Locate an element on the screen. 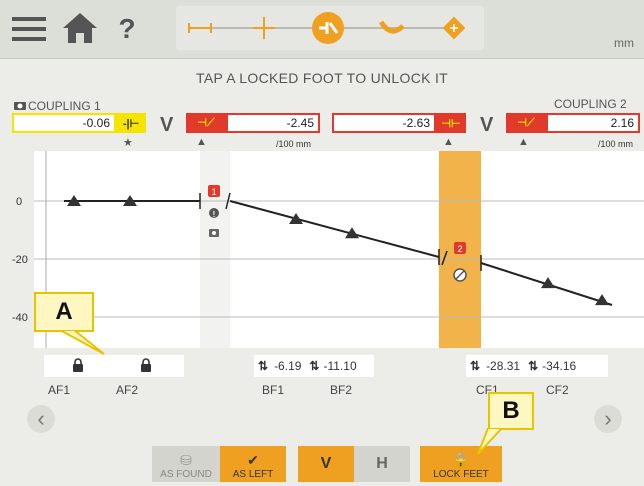  foot-label-af2: AF2 is located at coordinates (127, 390).